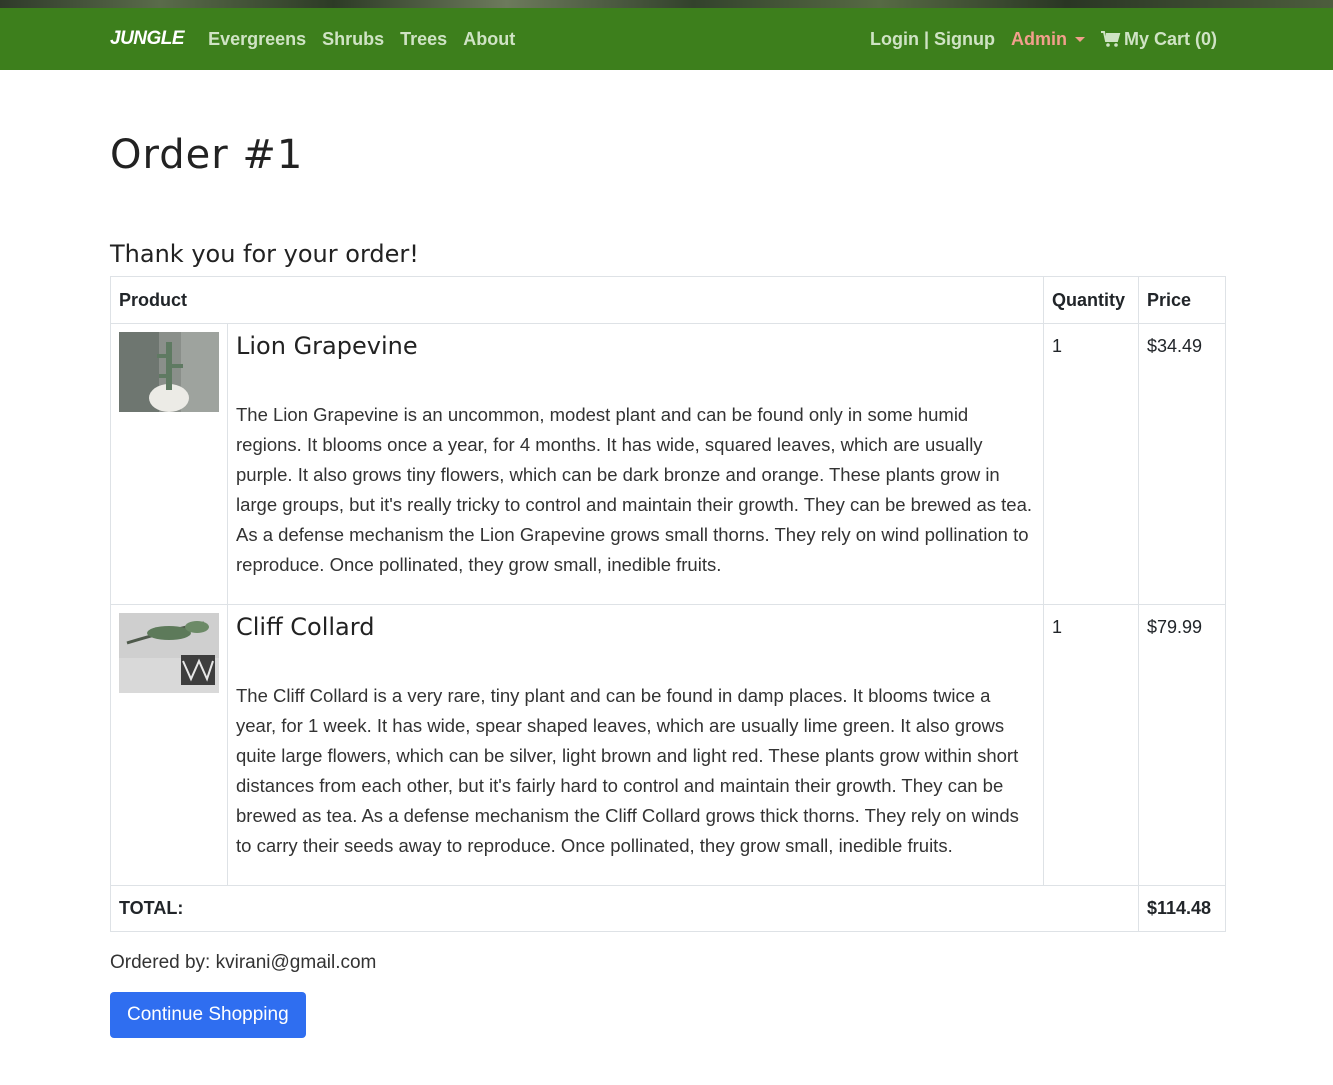 This screenshot has width=1333, height=1085. Describe the element at coordinates (320, 39) in the screenshot. I see `nav-left: JUNGLE Evergreens Shrubs Trees About` at that location.